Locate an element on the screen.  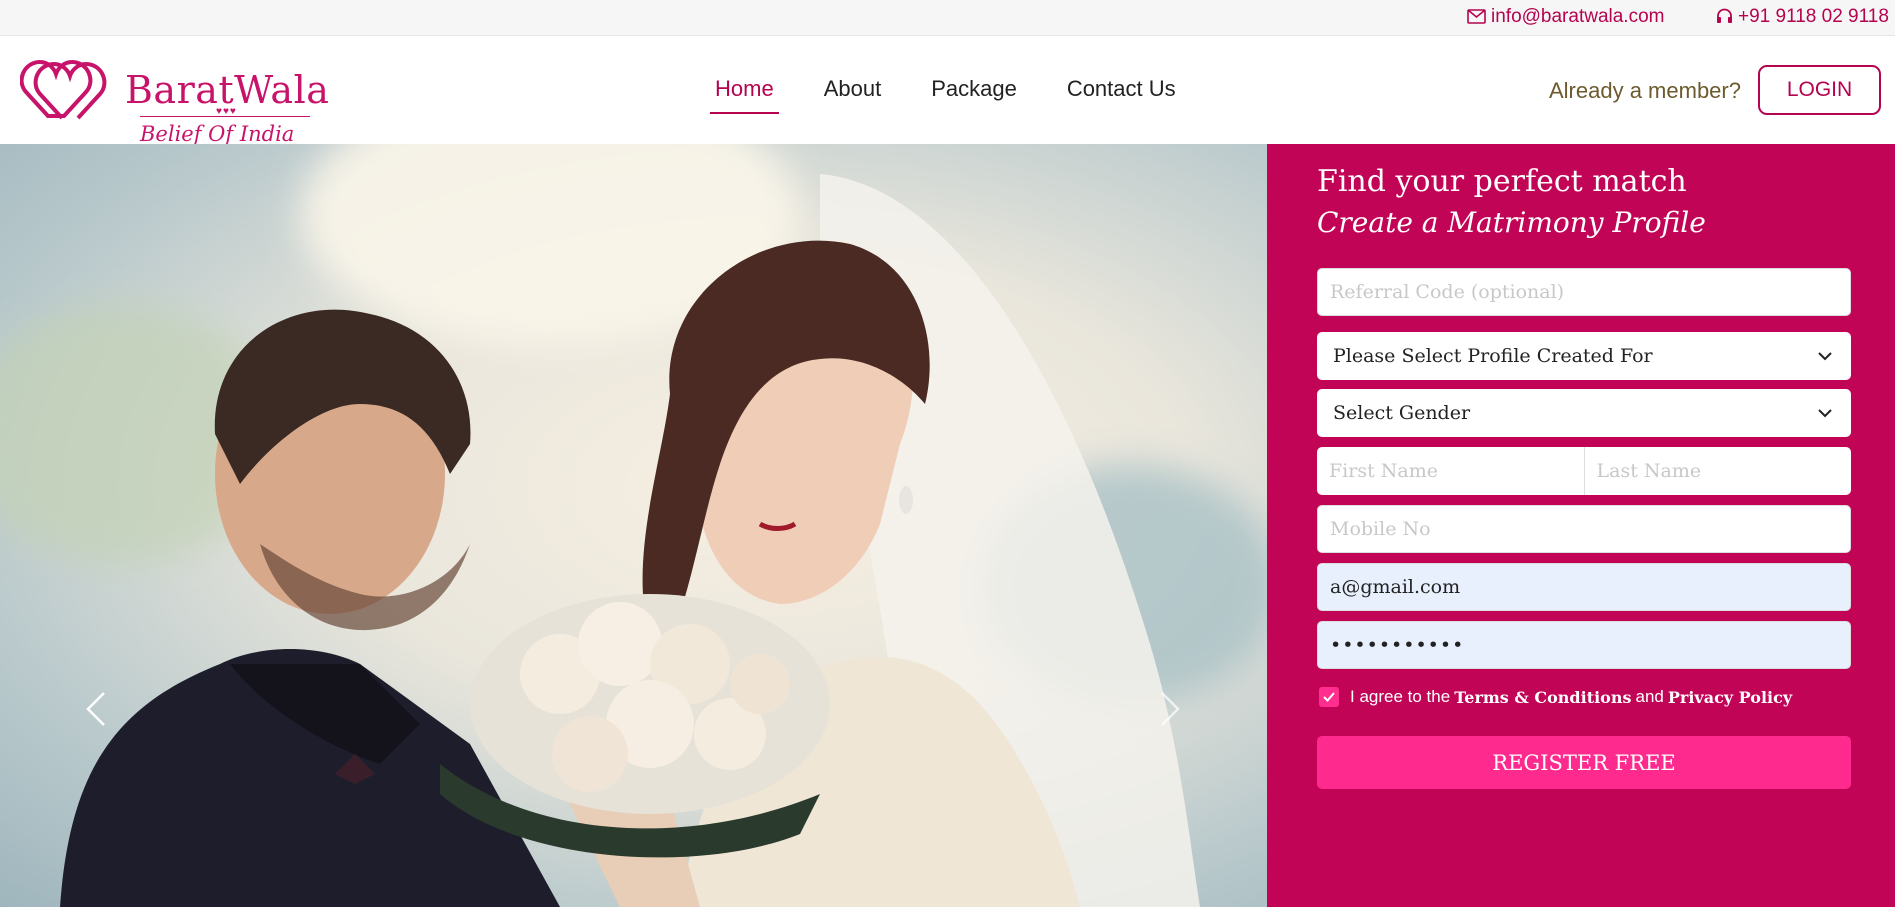
nav-home: Home is located at coordinates (744, 95).